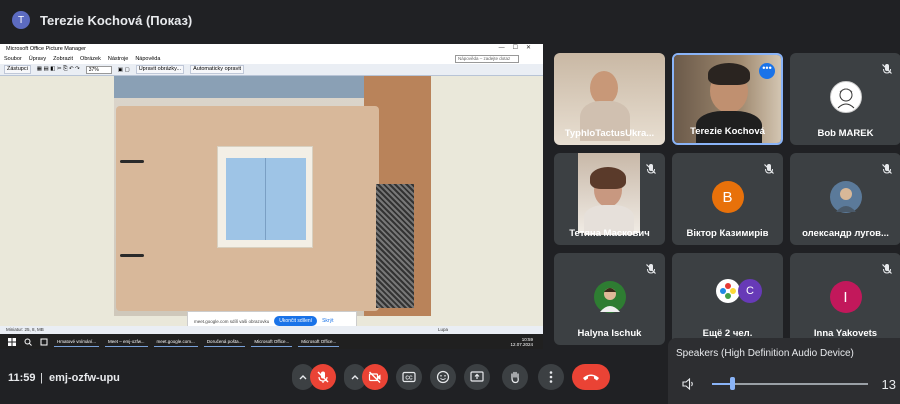 This screenshot has height=404, width=900. Describe the element at coordinates (727, 233) in the screenshot. I see `participant-name: Віктор Казимирів` at that location.